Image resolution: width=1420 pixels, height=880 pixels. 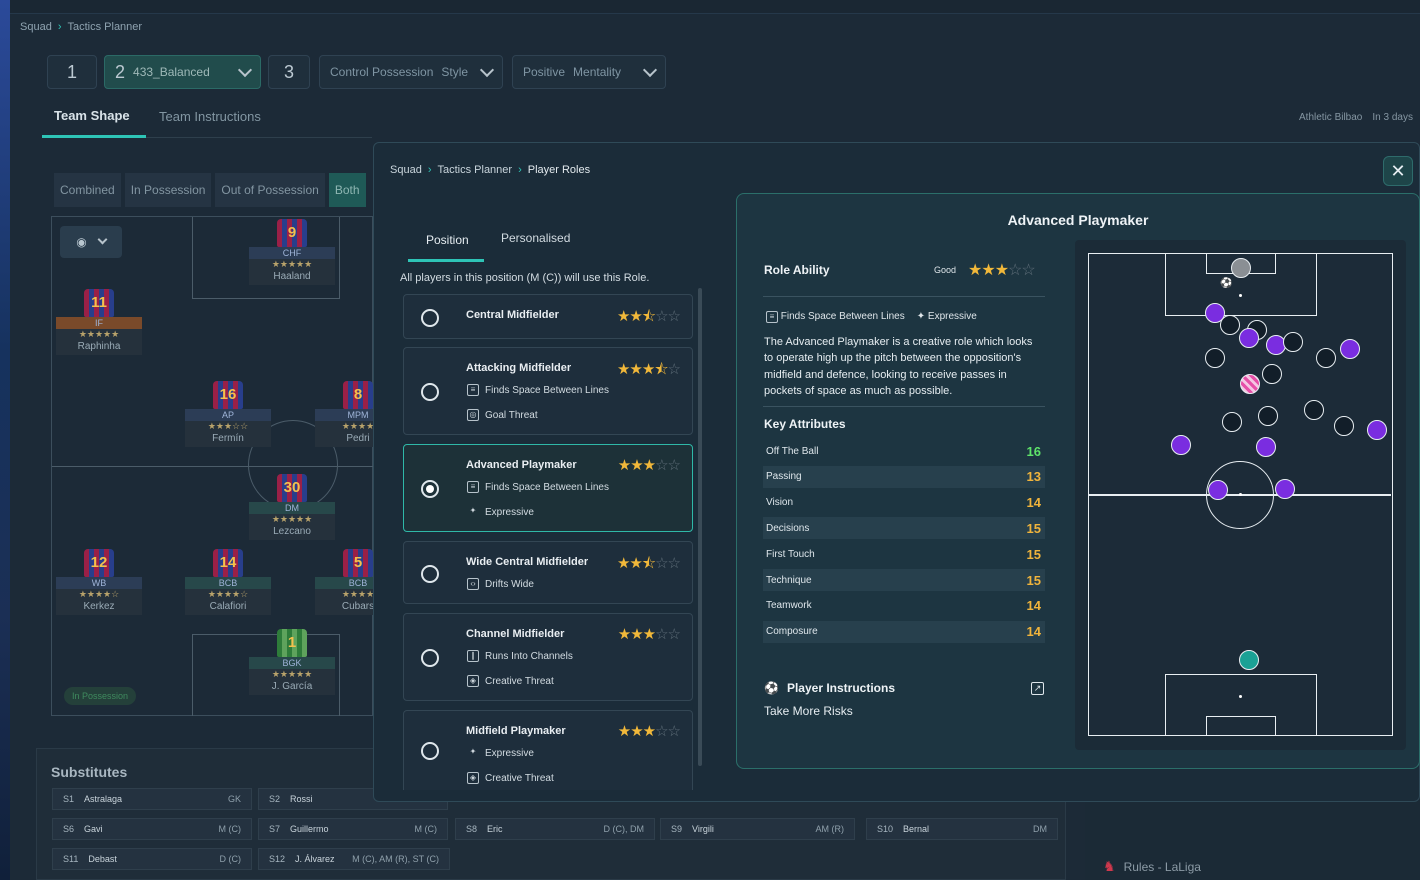 I want to click on mentality-dropdown: Positive Mentality, so click(x=589, y=72).